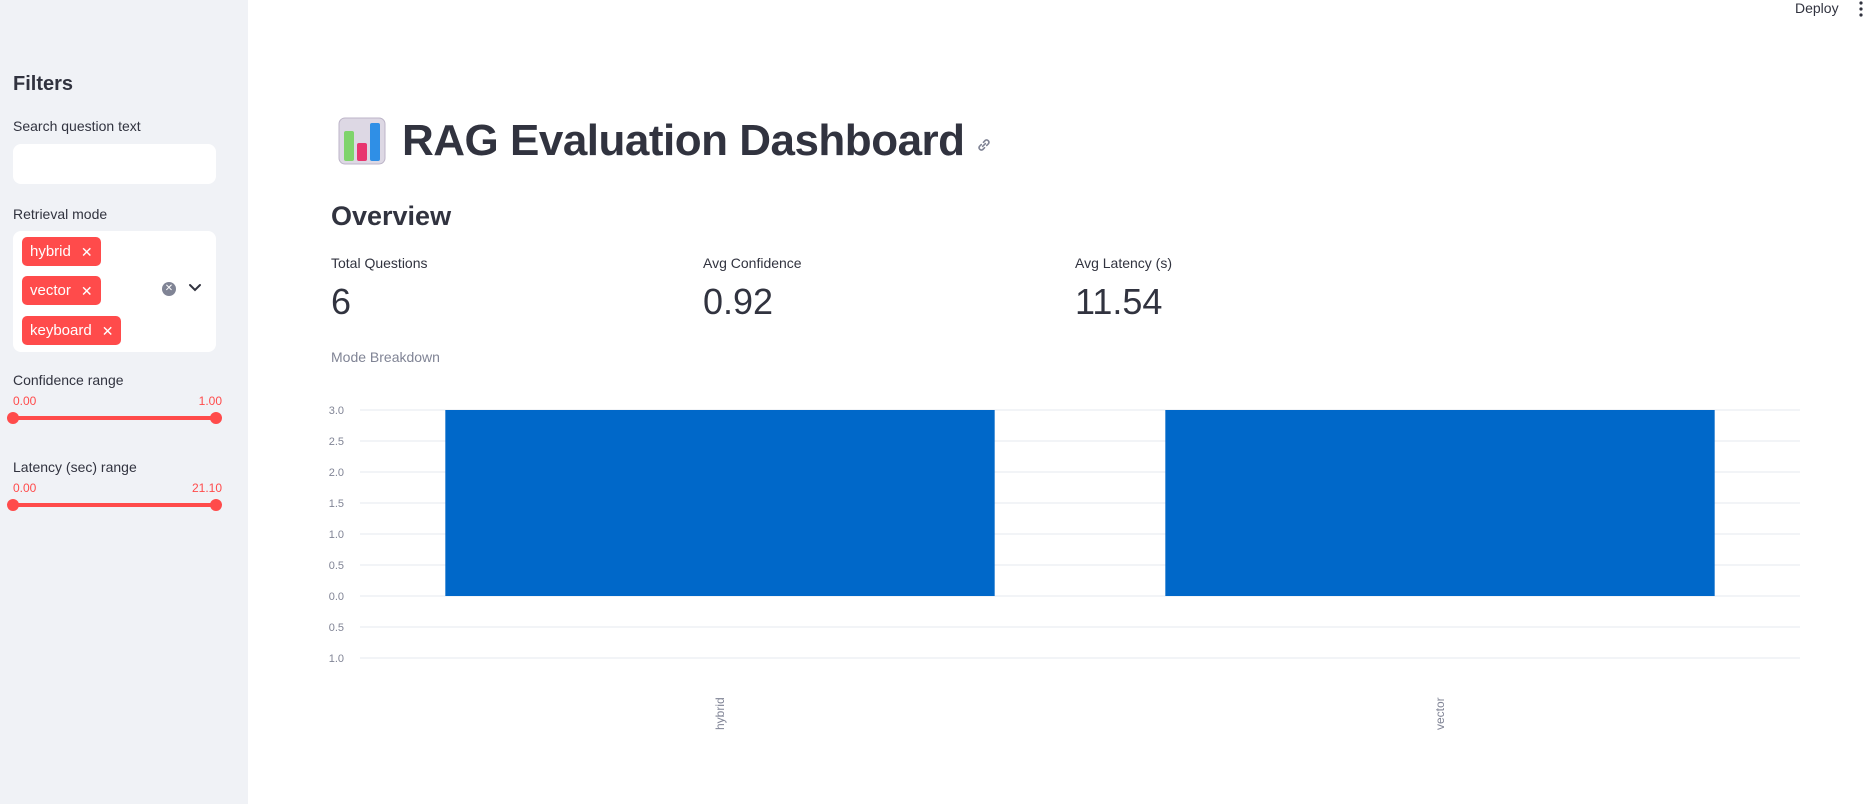 The image size is (1869, 804). What do you see at coordinates (1124, 263) in the screenshot?
I see `metric-label: Avg Latency (s)` at bounding box center [1124, 263].